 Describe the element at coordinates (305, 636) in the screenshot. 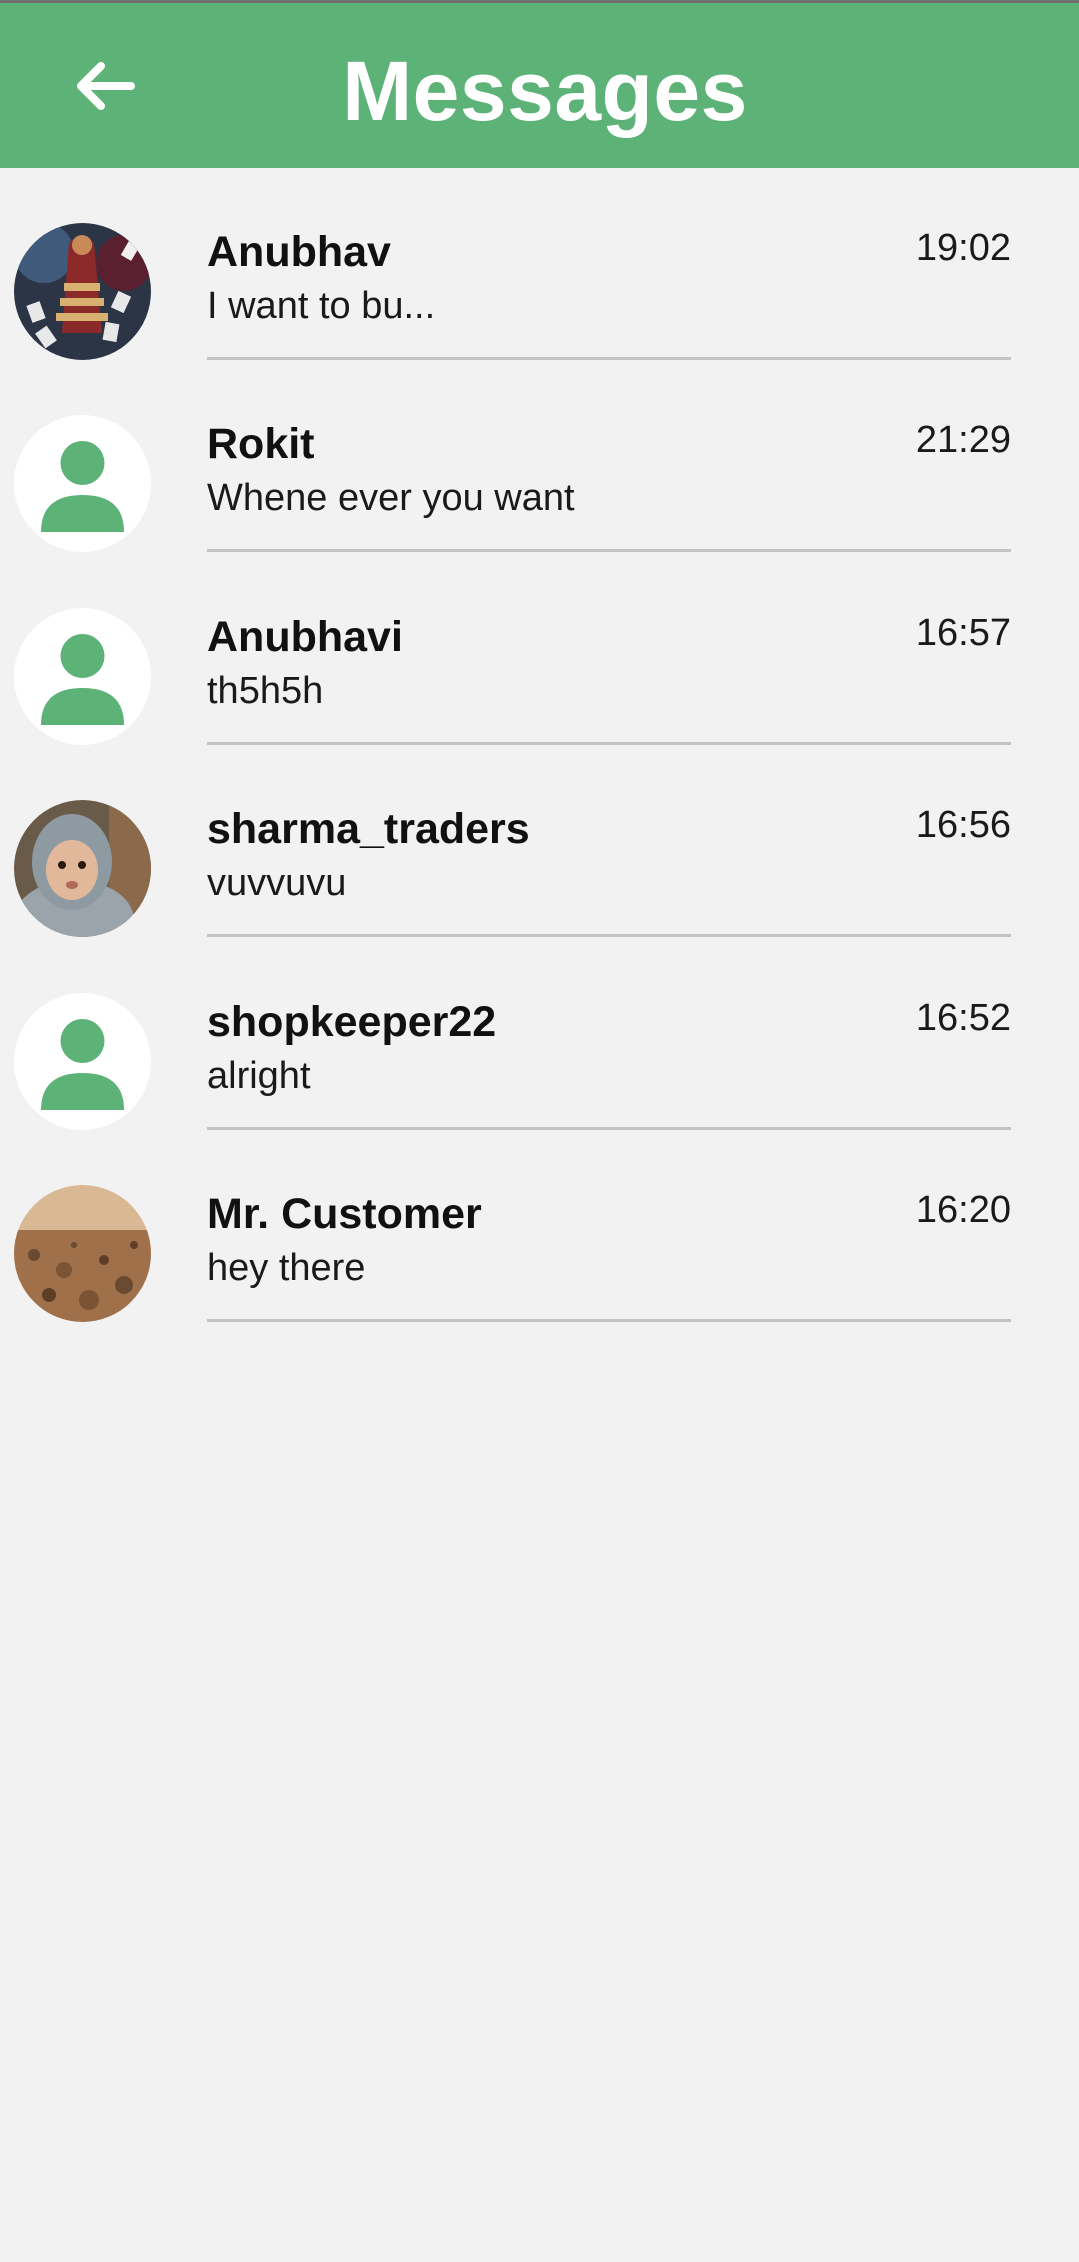

I see `contact-name: Anubhavi` at that location.